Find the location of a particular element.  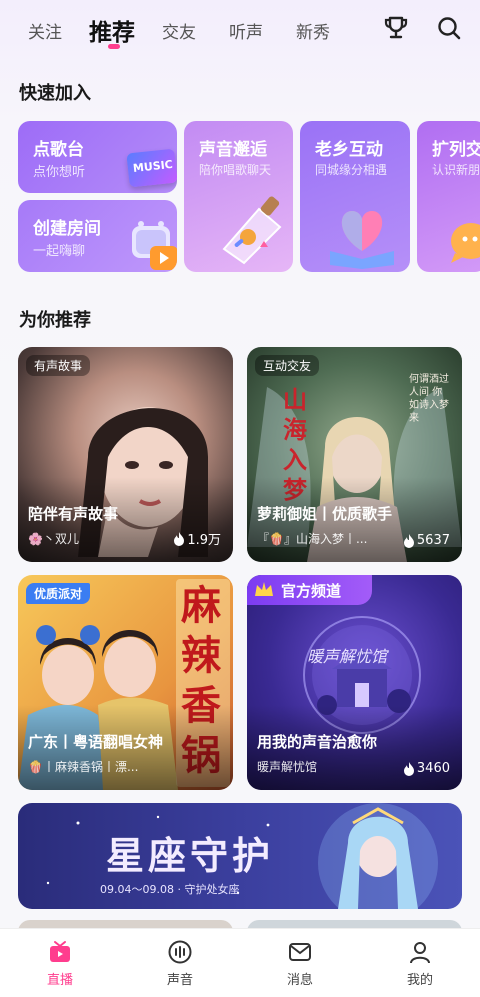

heart-book-icon is located at coordinates (362, 240).